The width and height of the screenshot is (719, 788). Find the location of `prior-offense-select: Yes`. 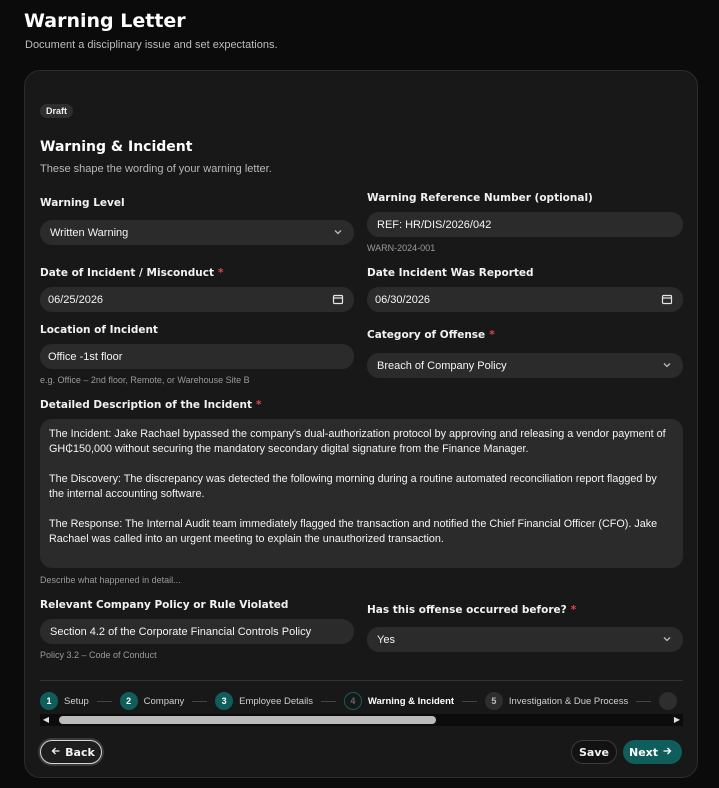

prior-offense-select: Yes is located at coordinates (525, 639).